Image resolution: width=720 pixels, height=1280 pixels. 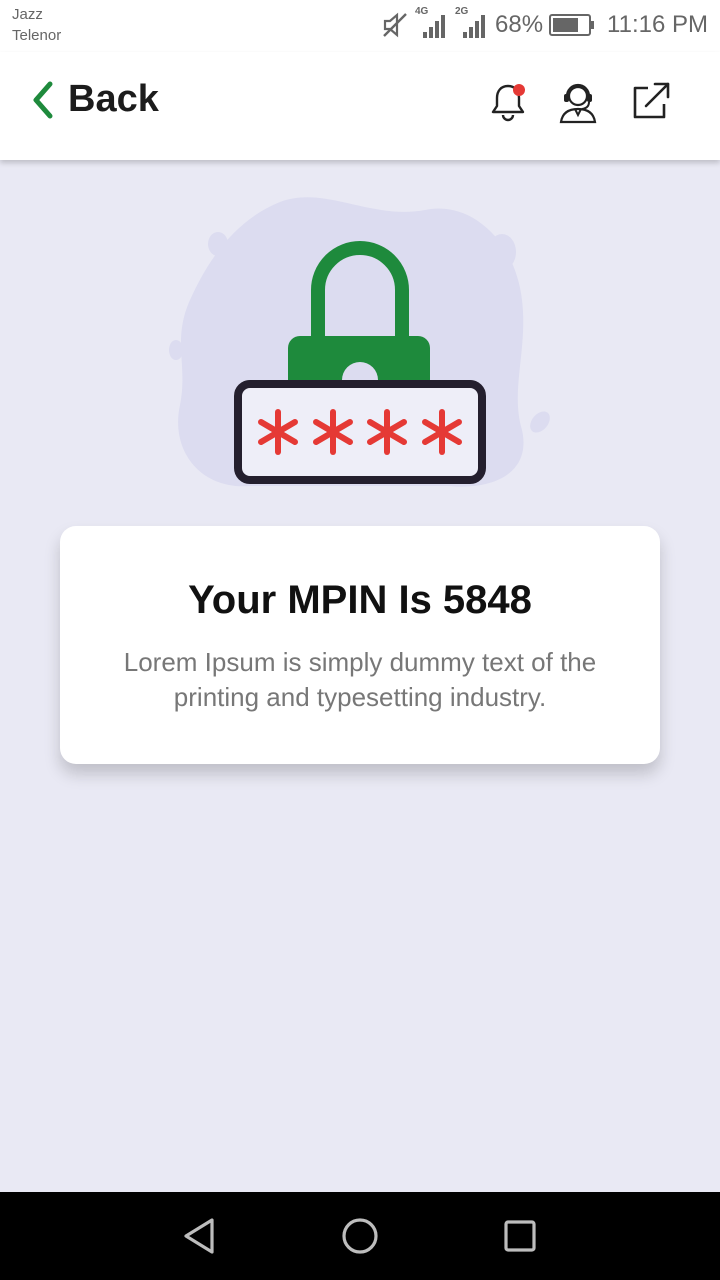 What do you see at coordinates (359, 342) in the screenshot?
I see `mpin-lock-illustration` at bounding box center [359, 342].